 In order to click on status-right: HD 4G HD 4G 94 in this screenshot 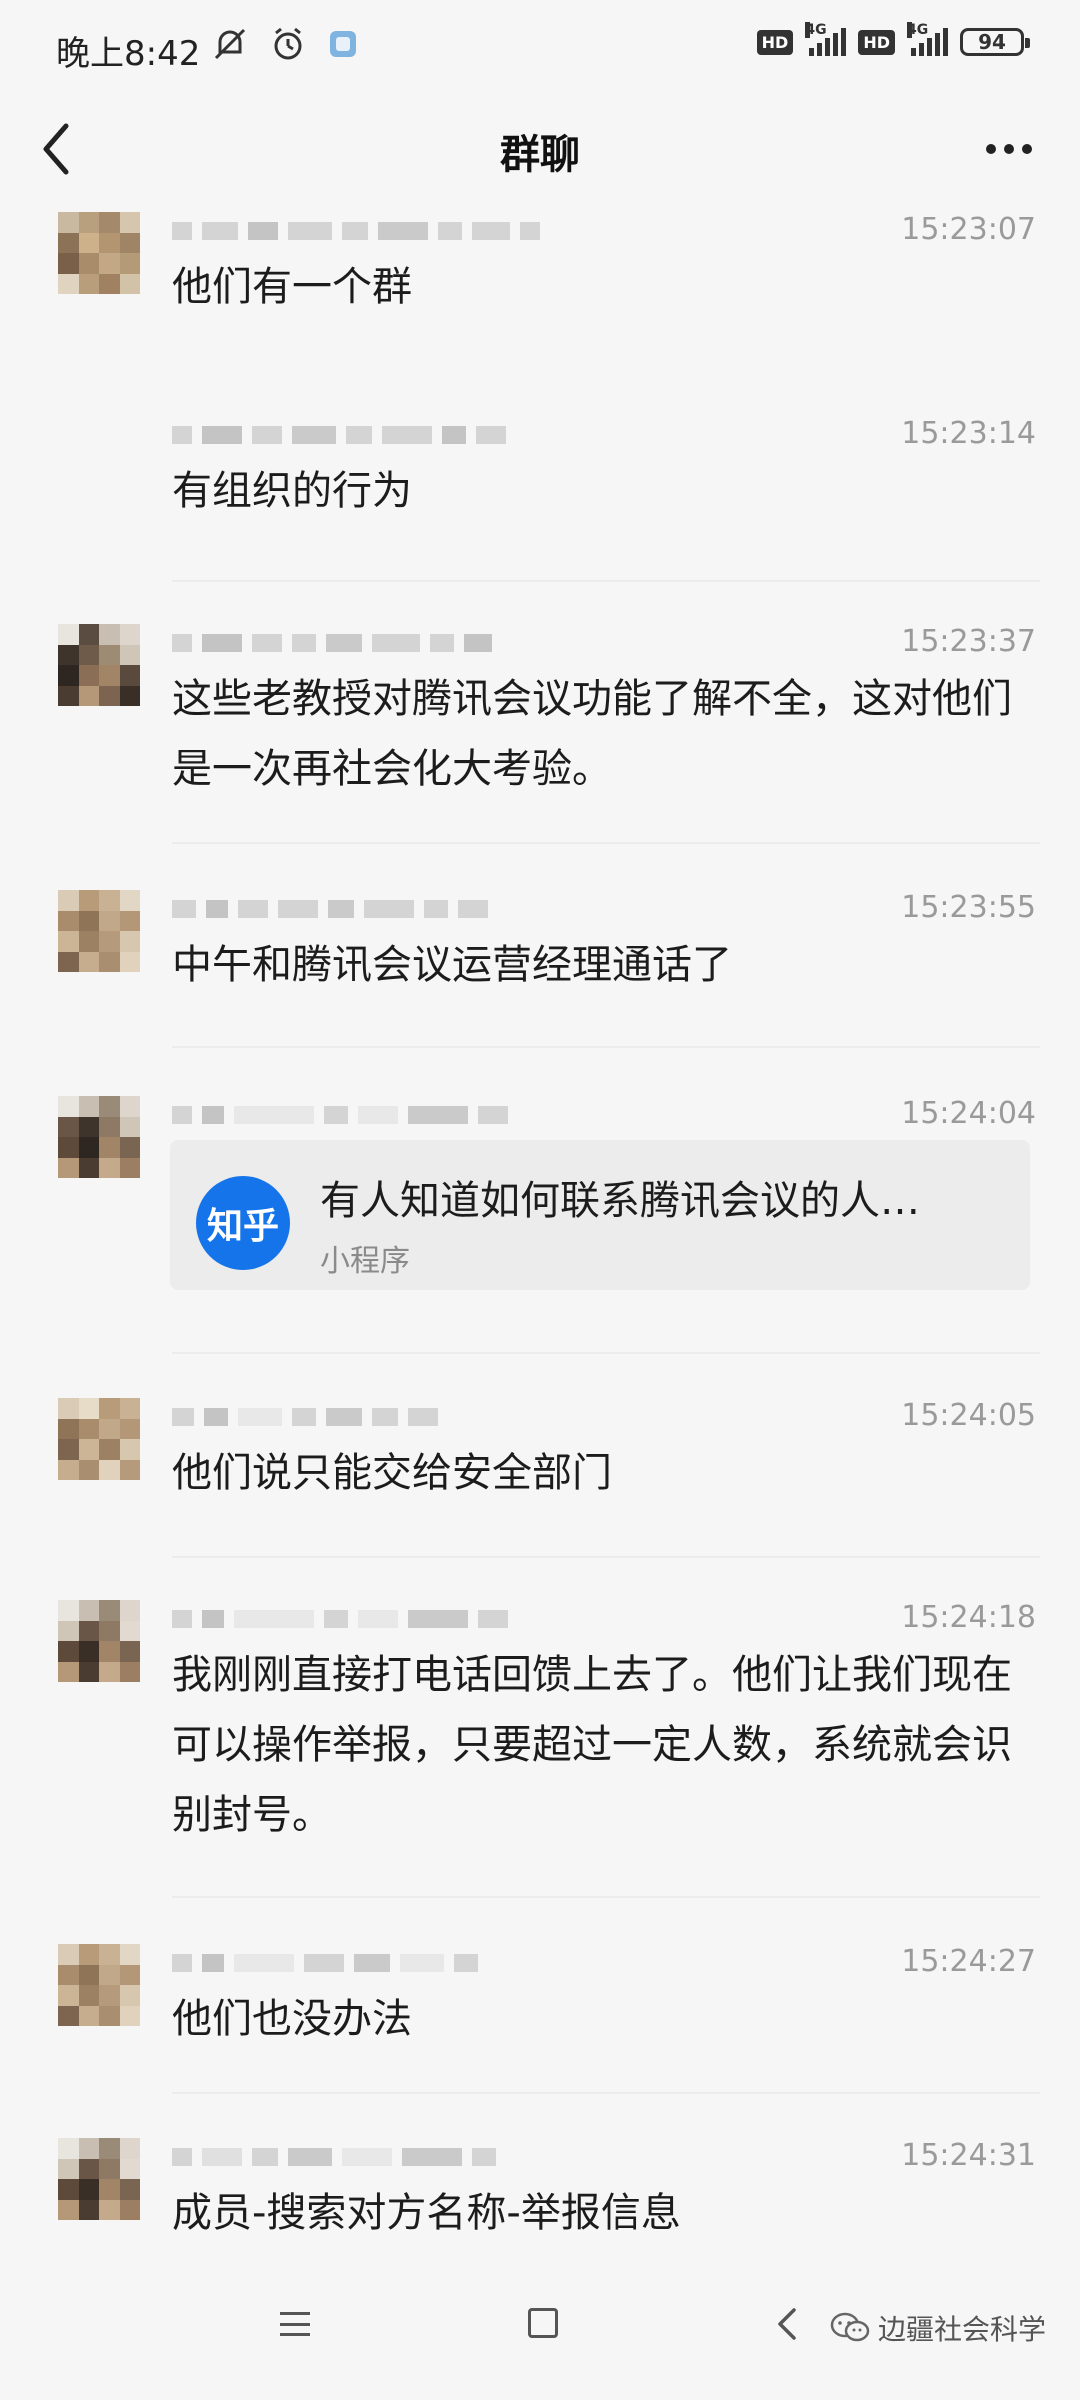, I will do `click(893, 39)`.